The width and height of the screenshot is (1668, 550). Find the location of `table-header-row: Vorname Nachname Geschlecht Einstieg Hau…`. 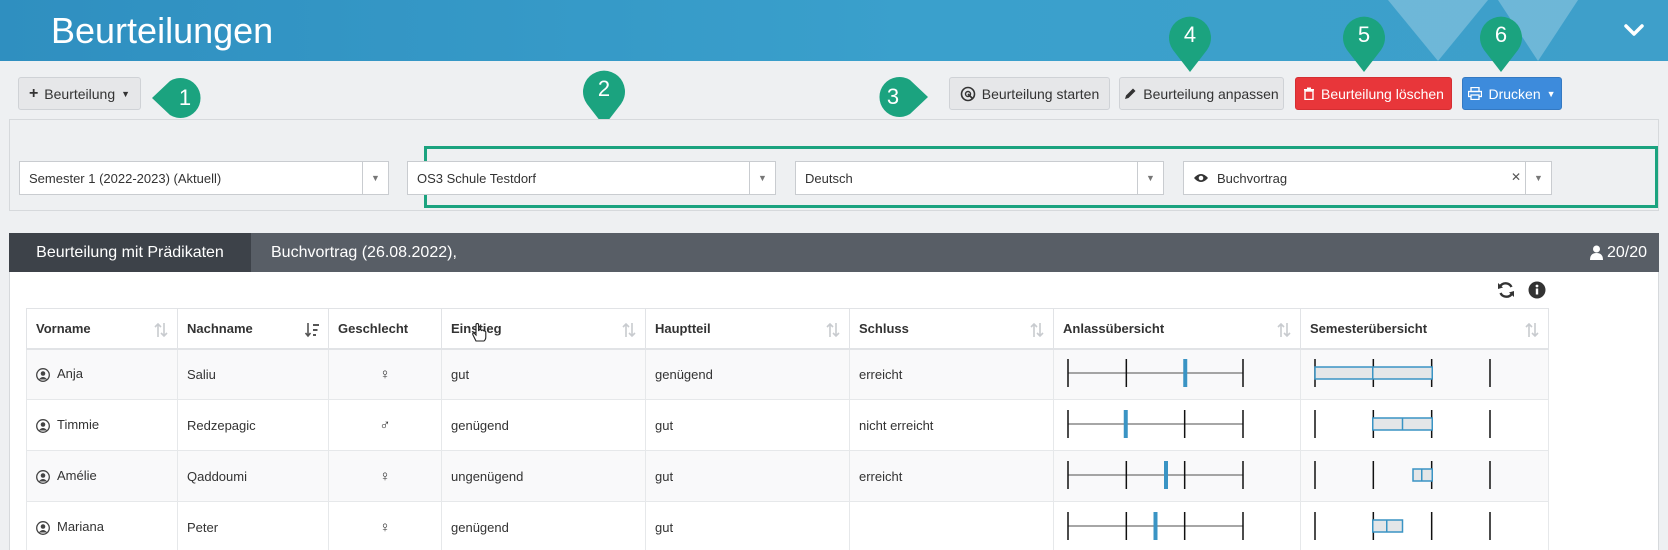

table-header-row: Vorname Nachname Geschlecht Einstieg Hau… is located at coordinates (787, 329).